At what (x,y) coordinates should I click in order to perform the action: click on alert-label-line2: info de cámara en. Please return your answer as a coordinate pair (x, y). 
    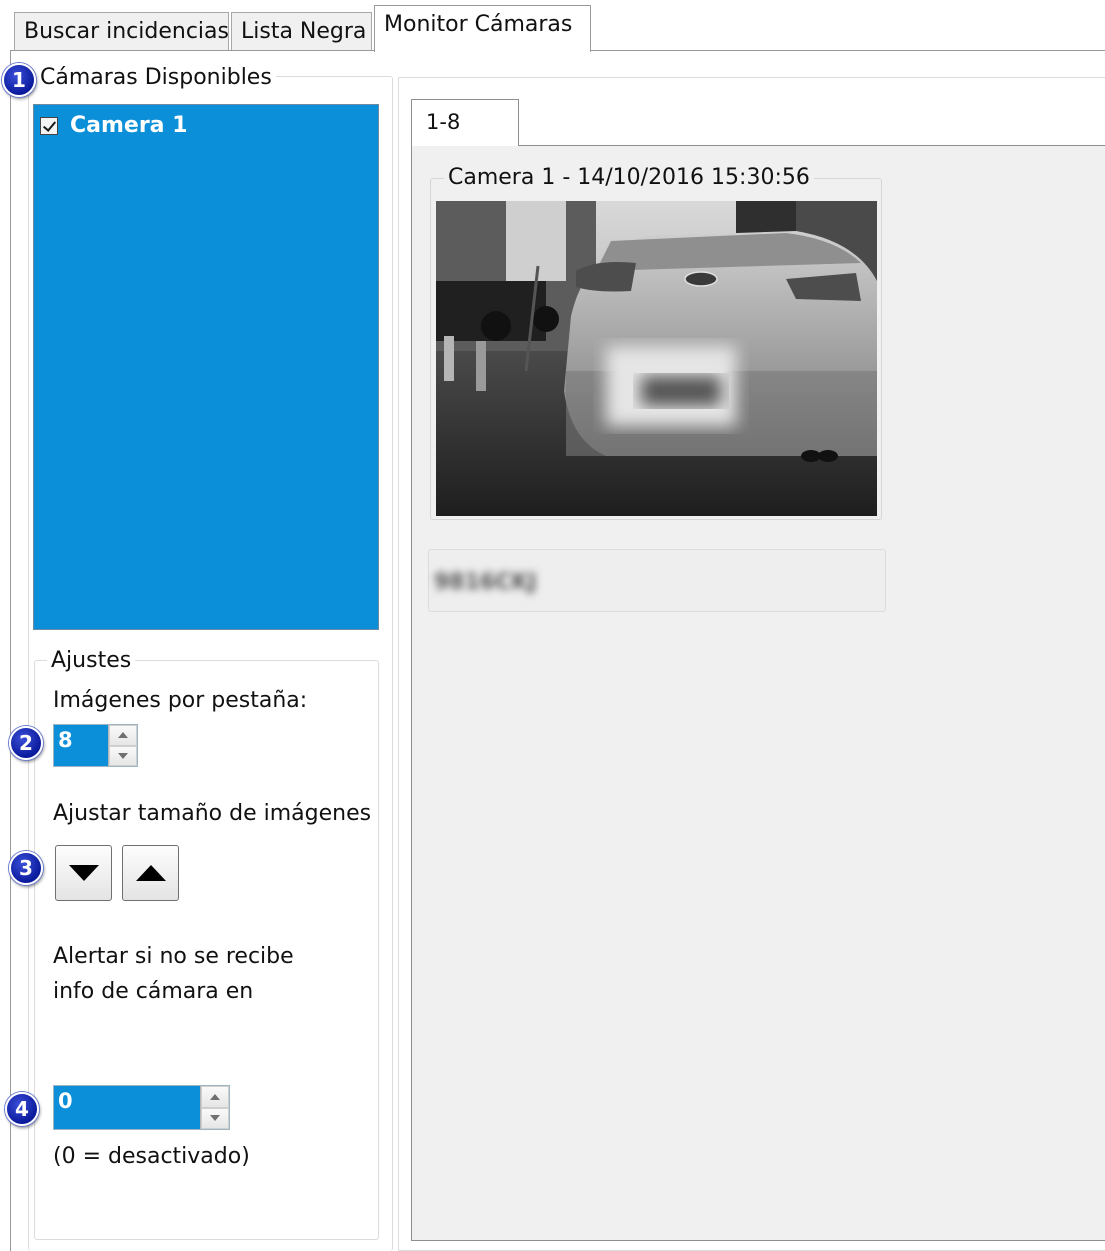
    Looking at the image, I should click on (153, 991).